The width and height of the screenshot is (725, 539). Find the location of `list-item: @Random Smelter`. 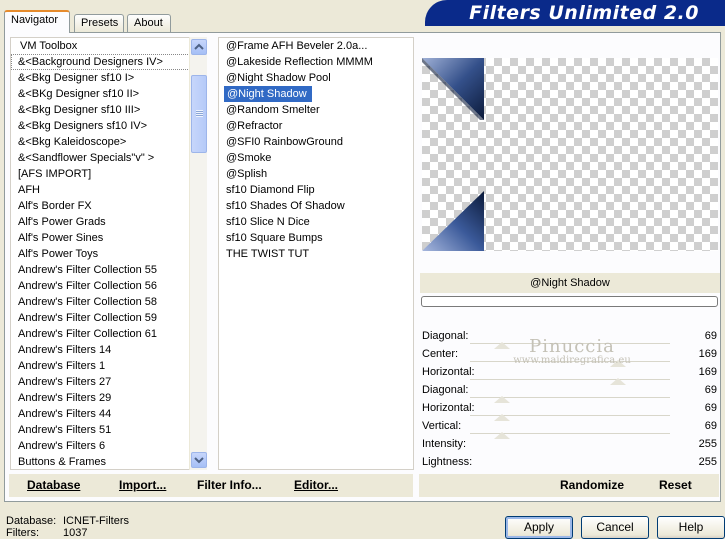

list-item: @Random Smelter is located at coordinates (316, 110).